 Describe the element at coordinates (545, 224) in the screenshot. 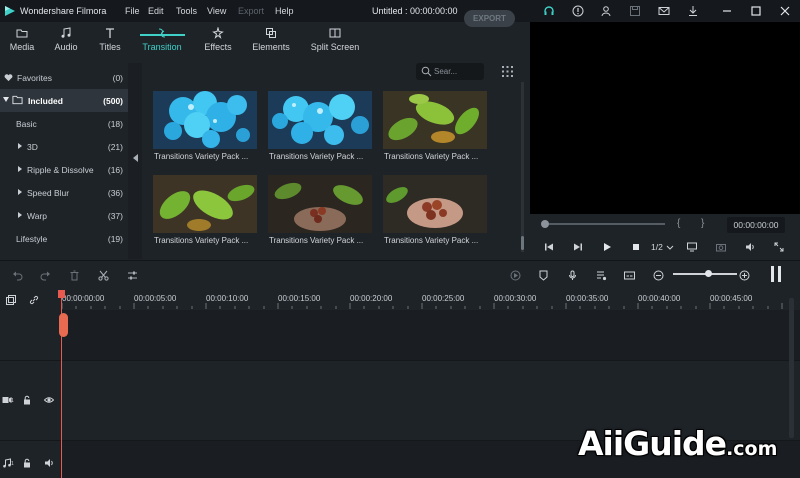

I see `preview-scrubber-handle` at that location.